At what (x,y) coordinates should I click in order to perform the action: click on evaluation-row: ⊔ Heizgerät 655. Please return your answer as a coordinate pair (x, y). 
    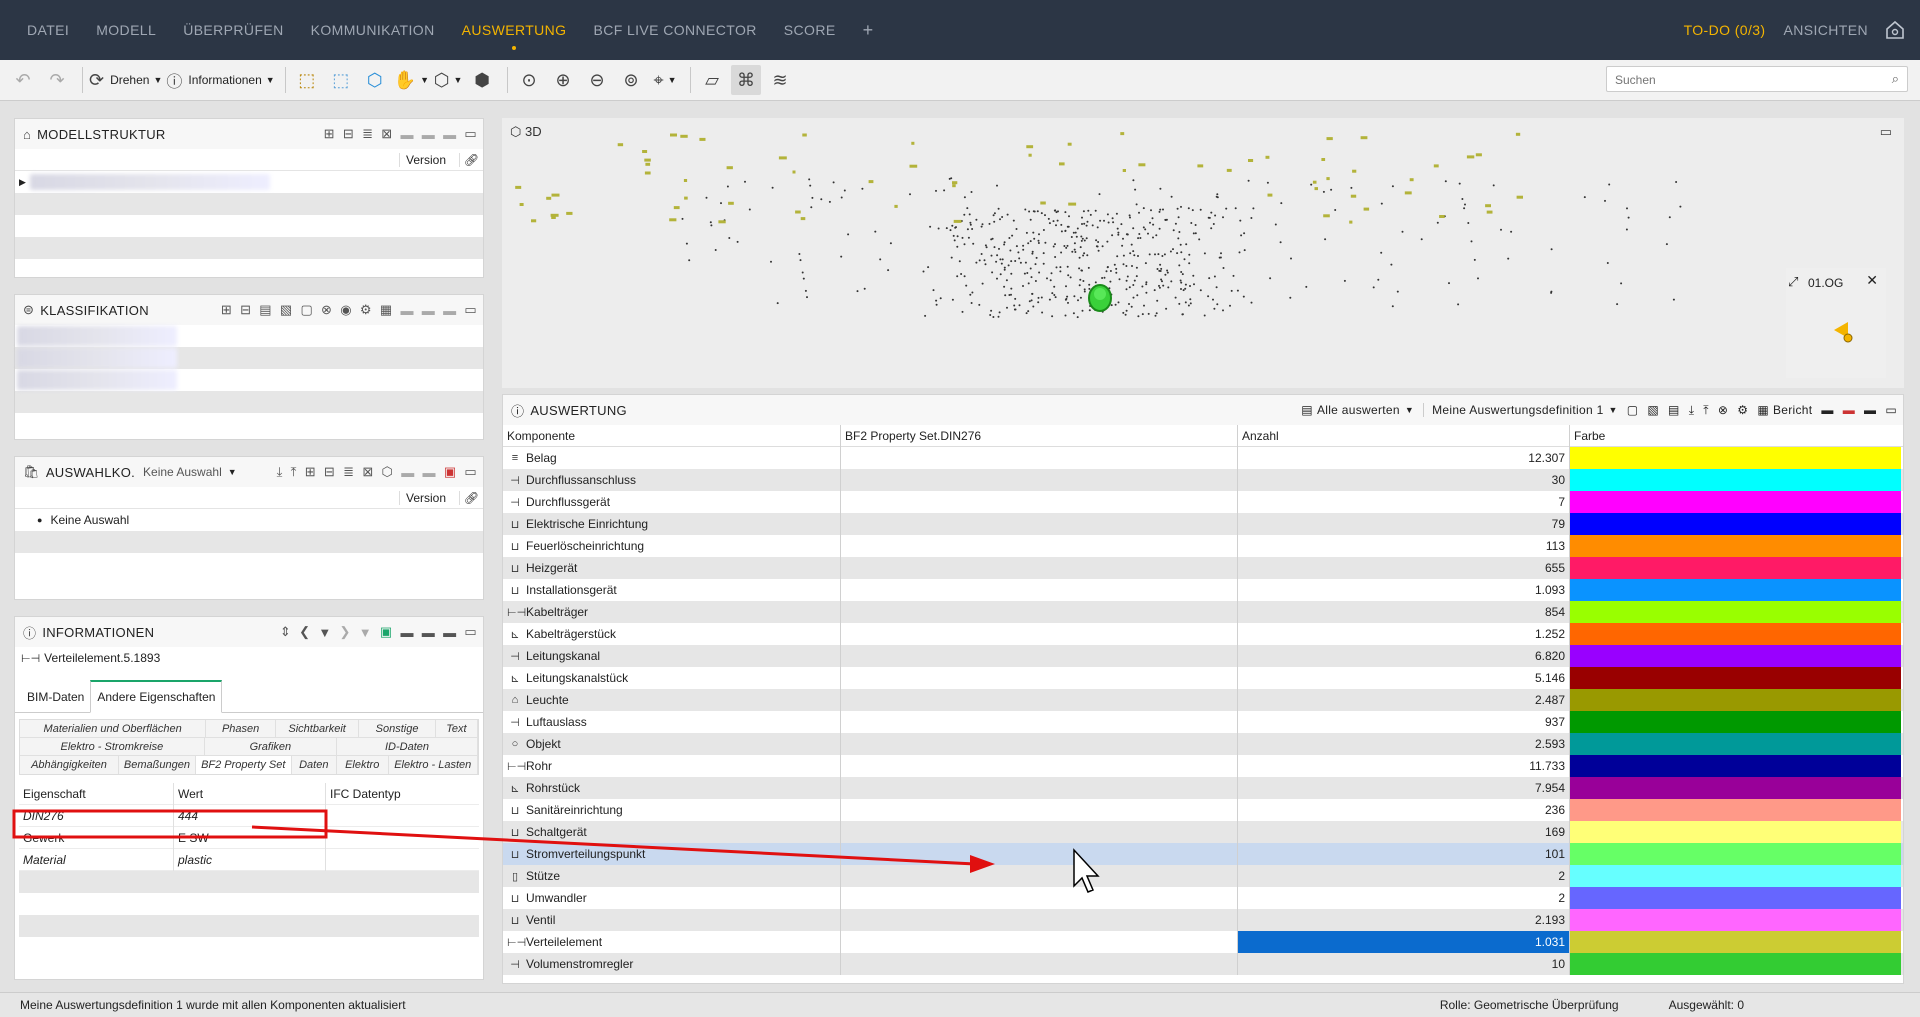
    Looking at the image, I should click on (1203, 568).